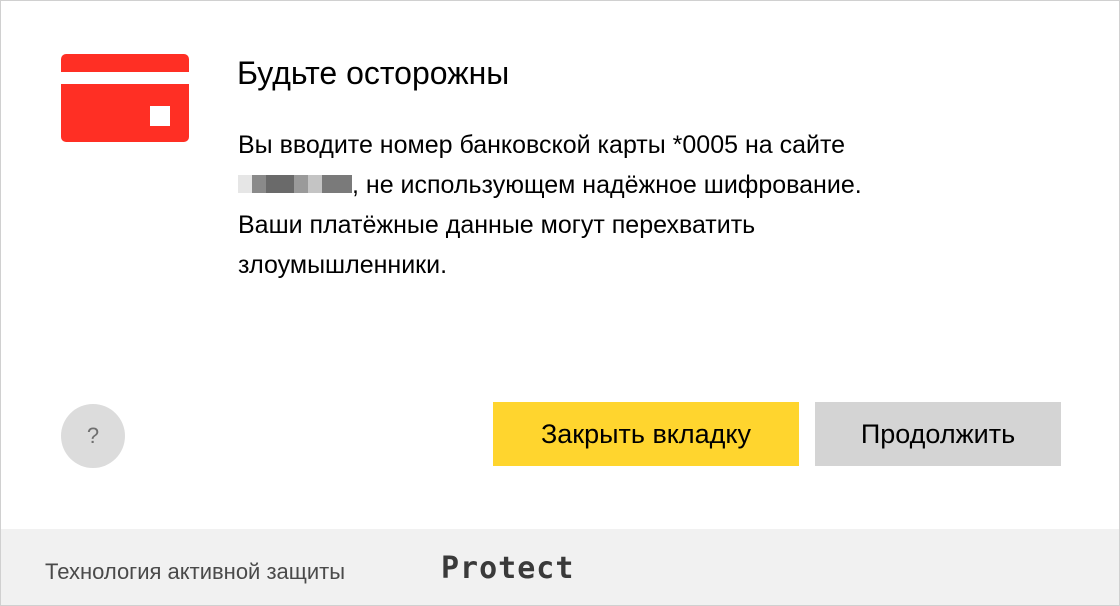 The image size is (1120, 606). What do you see at coordinates (497, 225) in the screenshot?
I see `message-line-3: Ваши платёжные данные могут перехватить` at bounding box center [497, 225].